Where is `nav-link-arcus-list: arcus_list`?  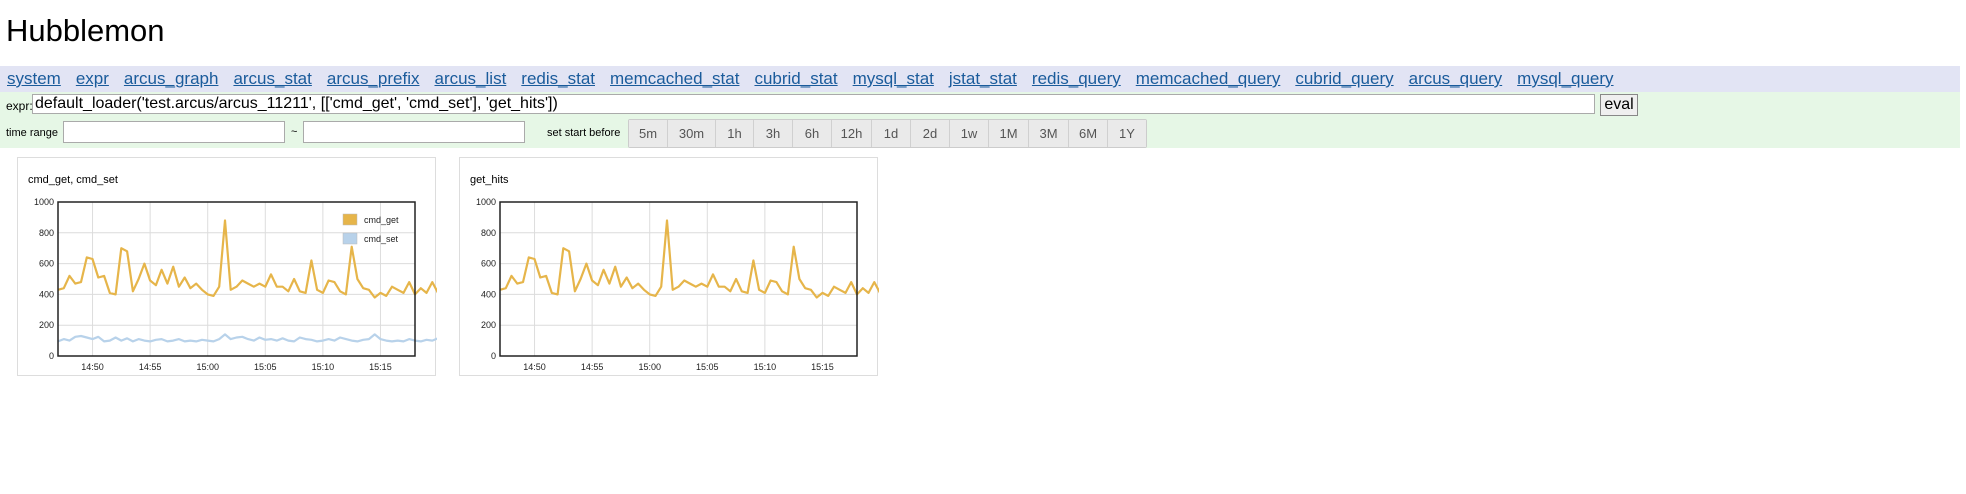
nav-link-arcus-list: arcus_list is located at coordinates (470, 79).